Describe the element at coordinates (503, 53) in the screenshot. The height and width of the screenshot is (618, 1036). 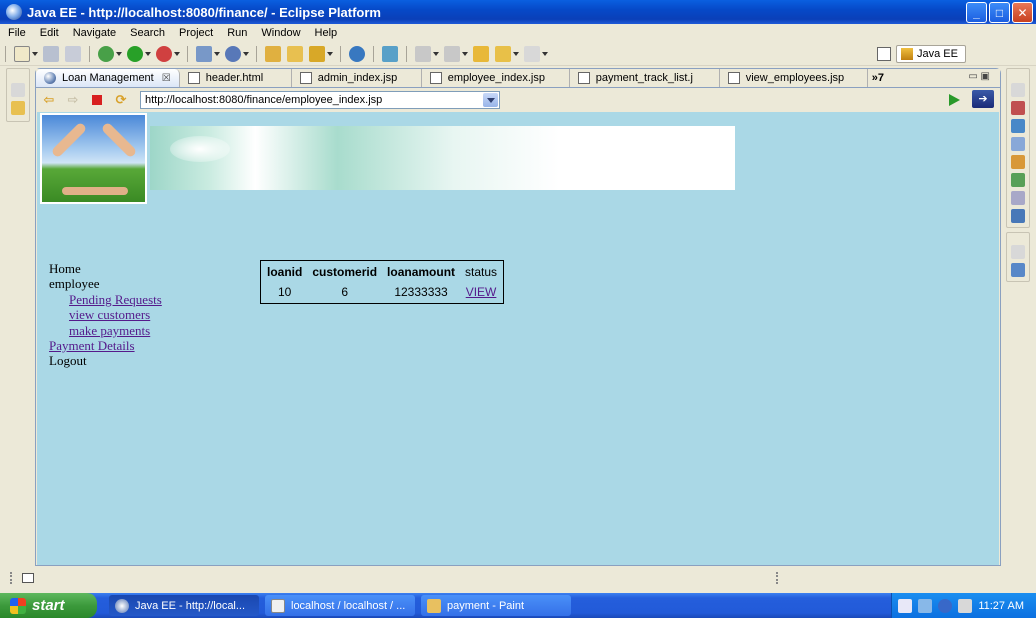
I see `back-icon` at that location.